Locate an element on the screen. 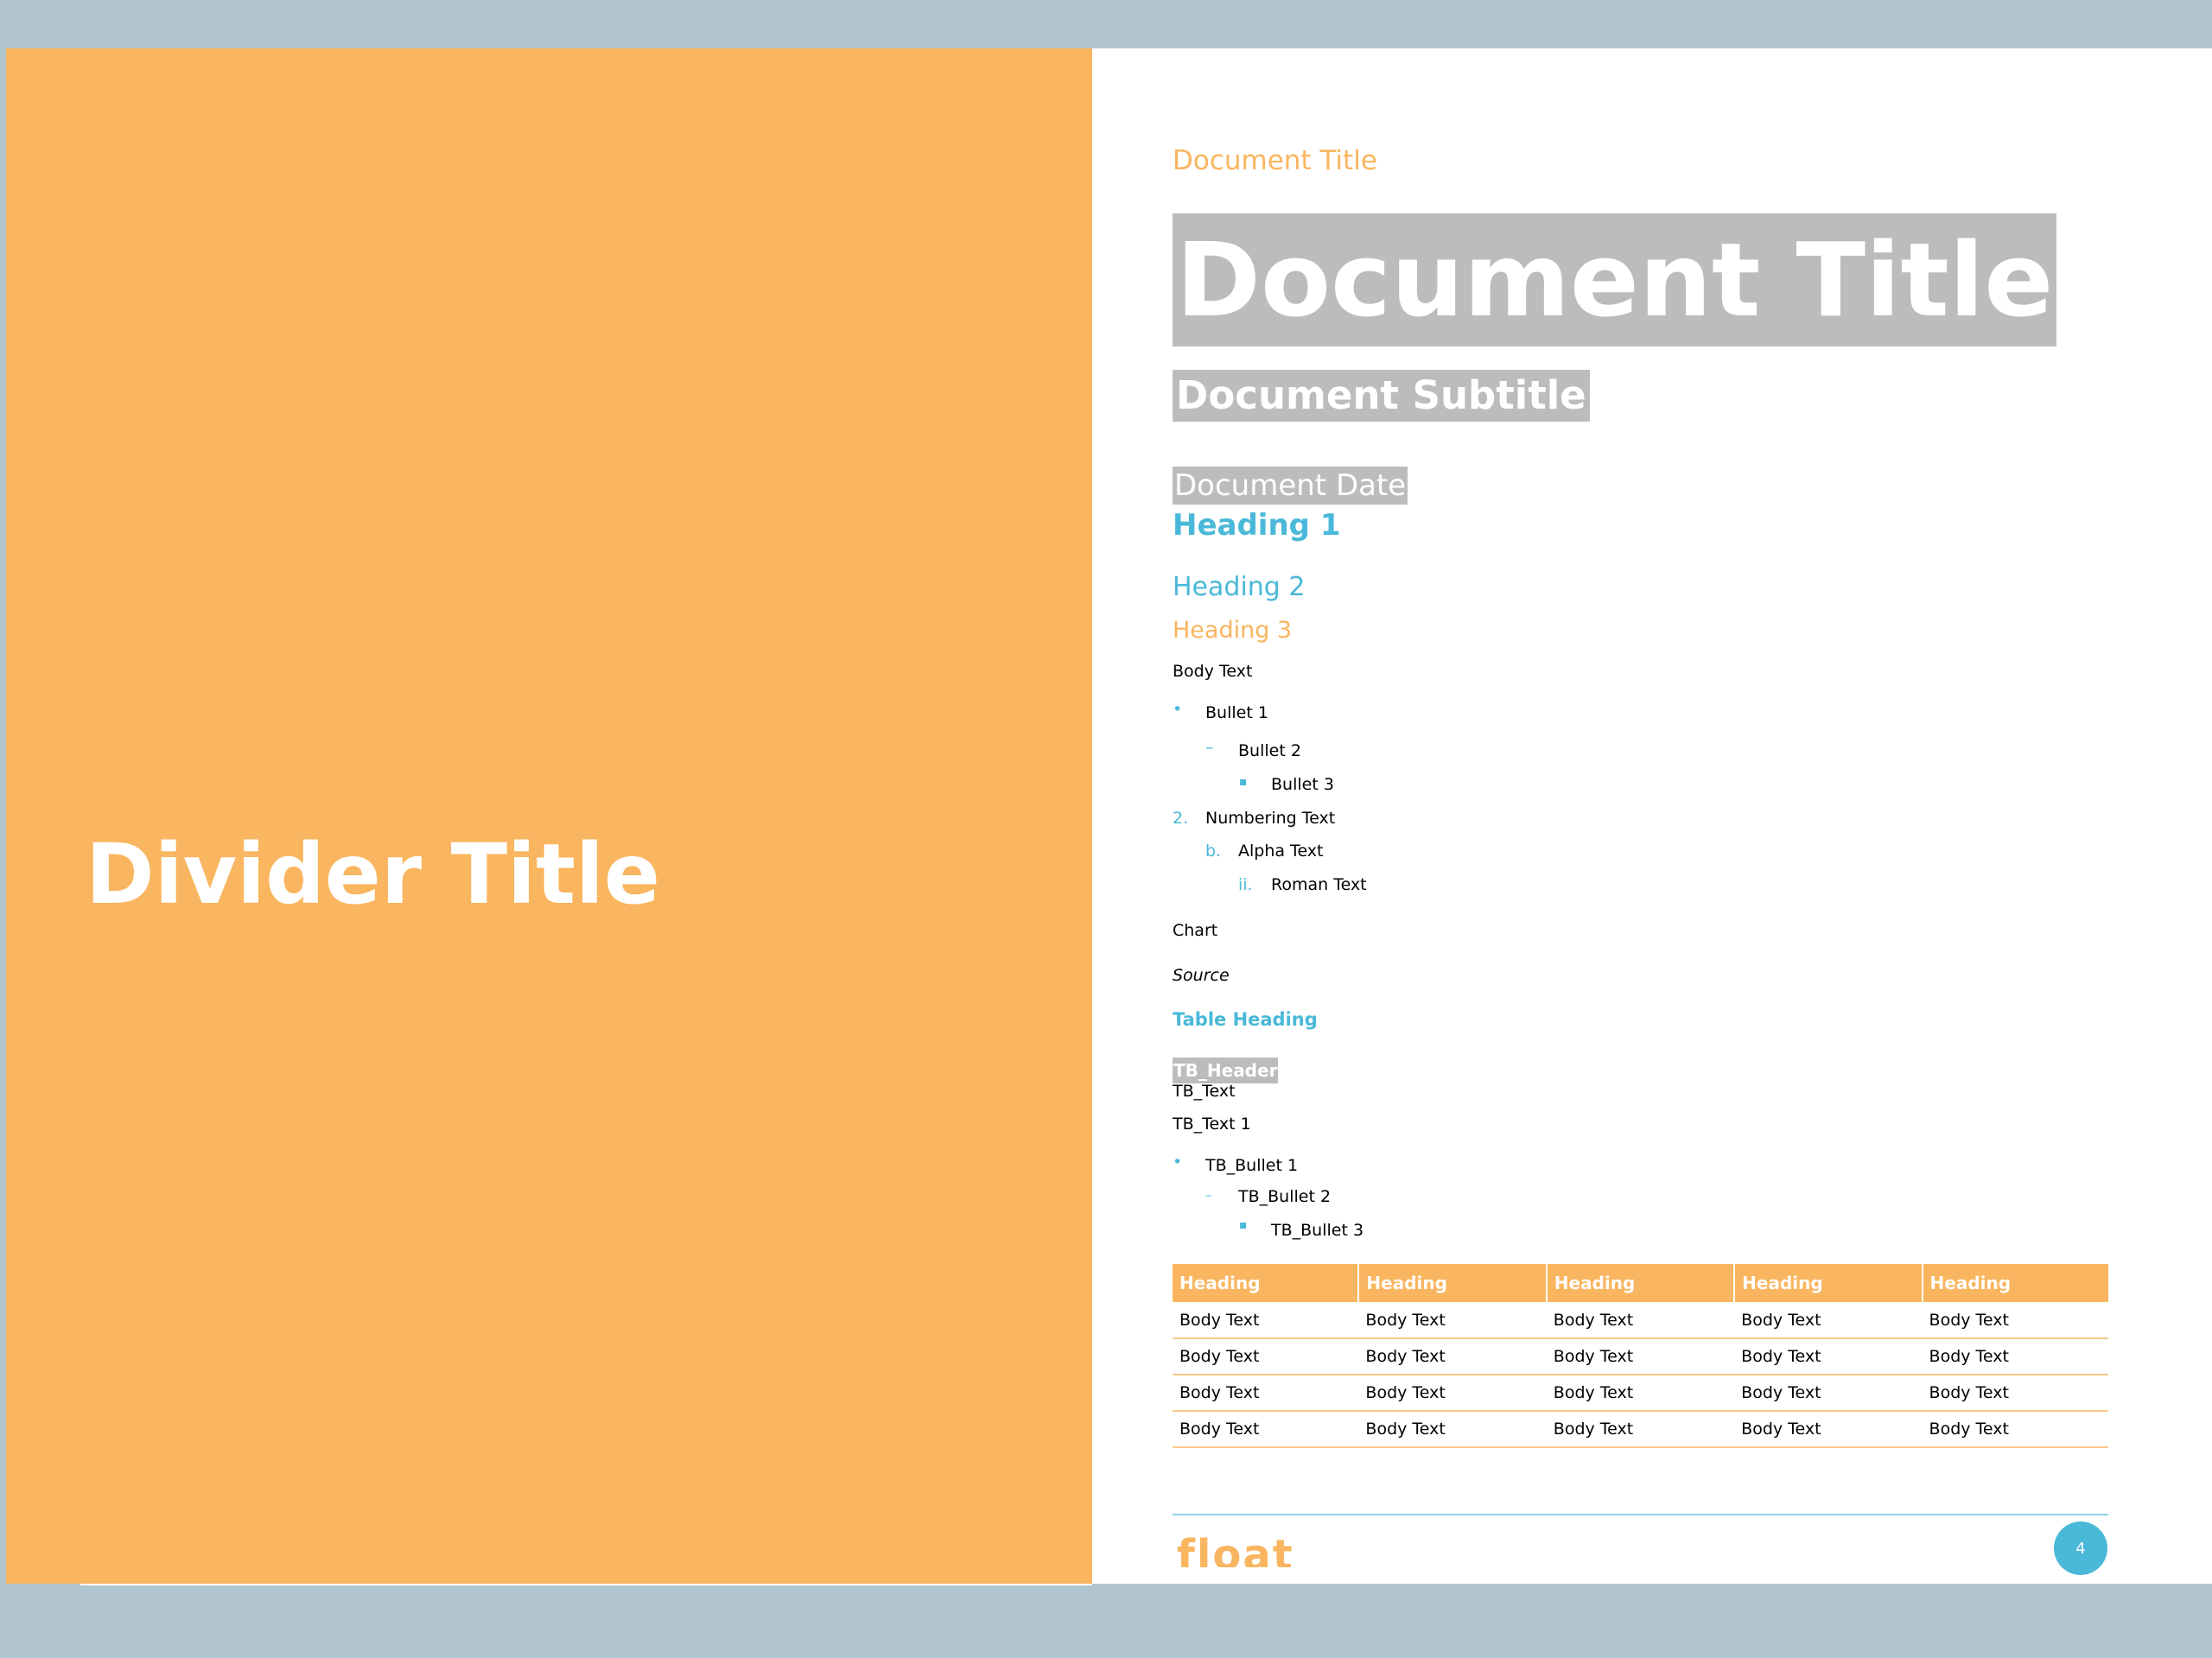 Image resolution: width=2212 pixels, height=1658 pixels. table-heading: Table Heading is located at coordinates (1245, 1019).